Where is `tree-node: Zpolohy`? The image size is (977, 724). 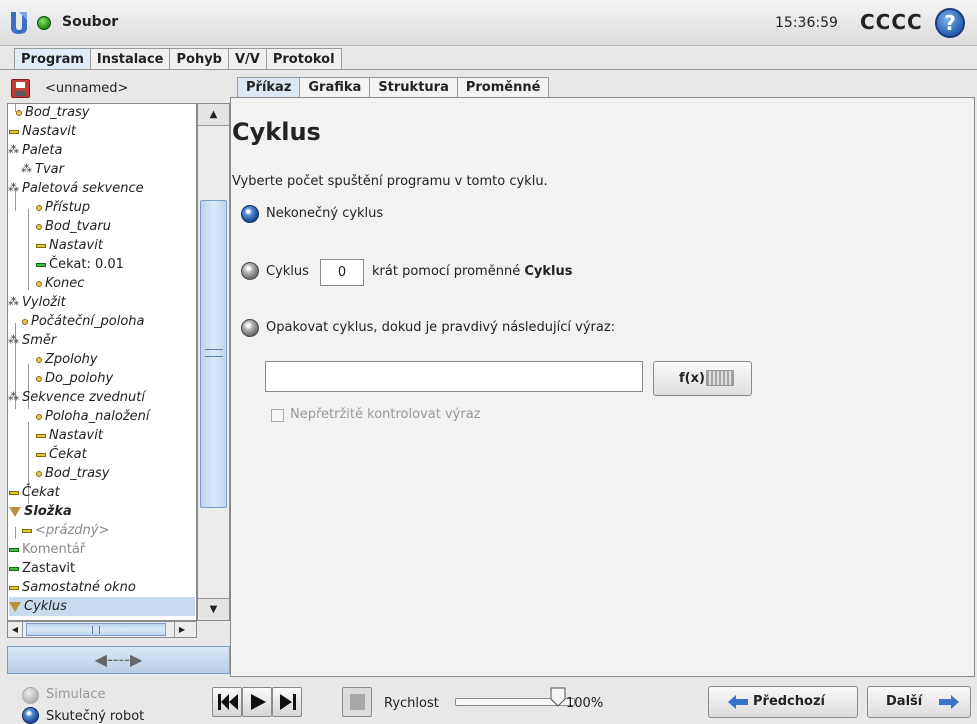
tree-node: Zpolohy is located at coordinates (67, 359).